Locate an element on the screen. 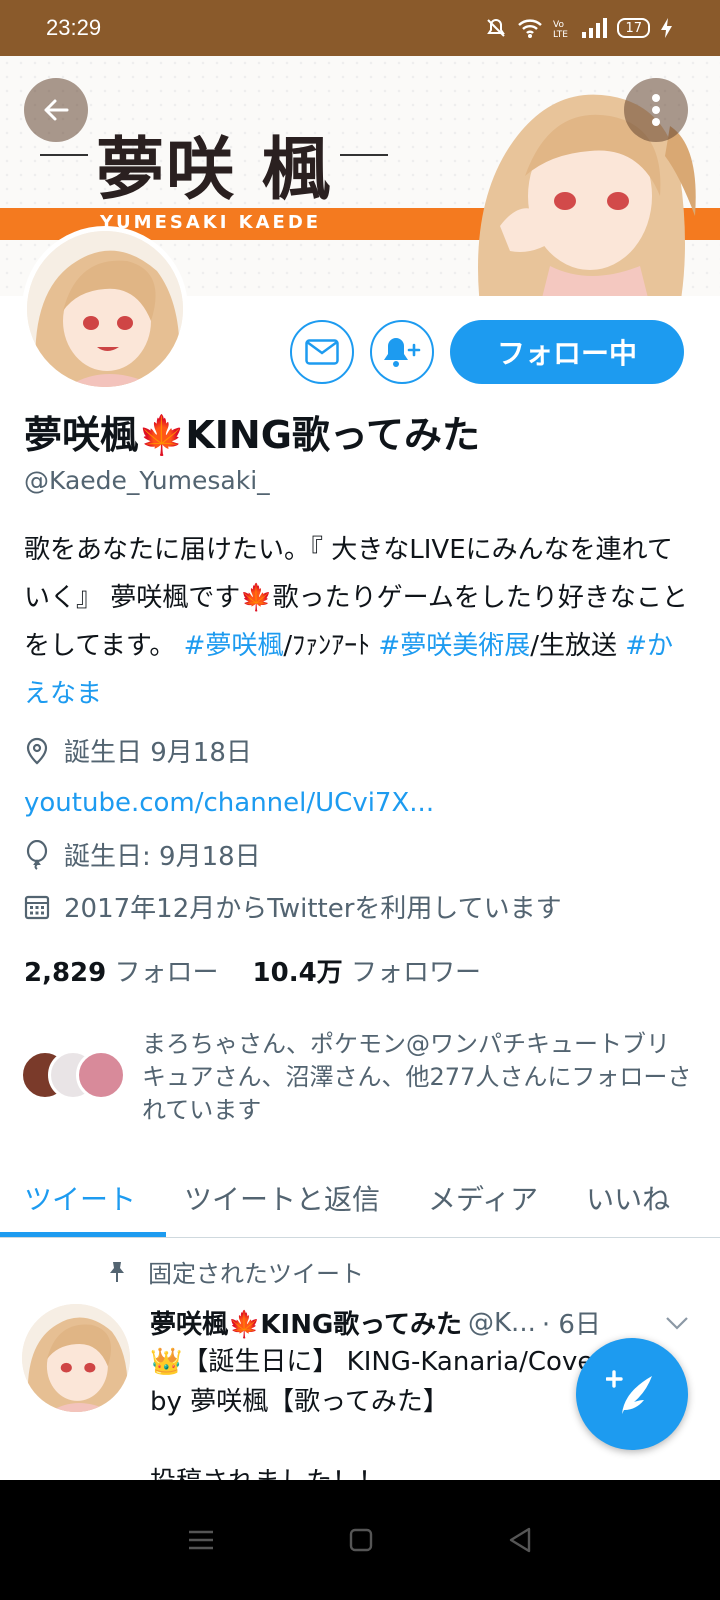 The image size is (720, 1600). tweet-author-name: 夢咲楓🍁KING歌ってみた is located at coordinates (306, 1322).